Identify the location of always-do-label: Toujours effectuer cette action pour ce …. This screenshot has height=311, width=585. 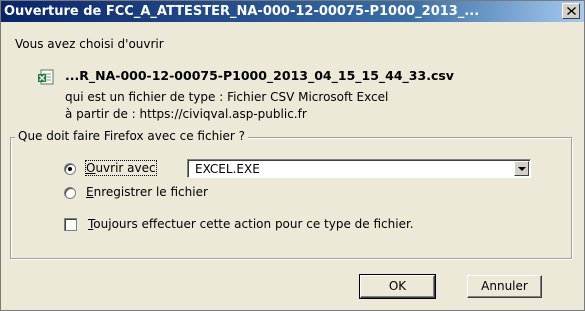
(251, 224).